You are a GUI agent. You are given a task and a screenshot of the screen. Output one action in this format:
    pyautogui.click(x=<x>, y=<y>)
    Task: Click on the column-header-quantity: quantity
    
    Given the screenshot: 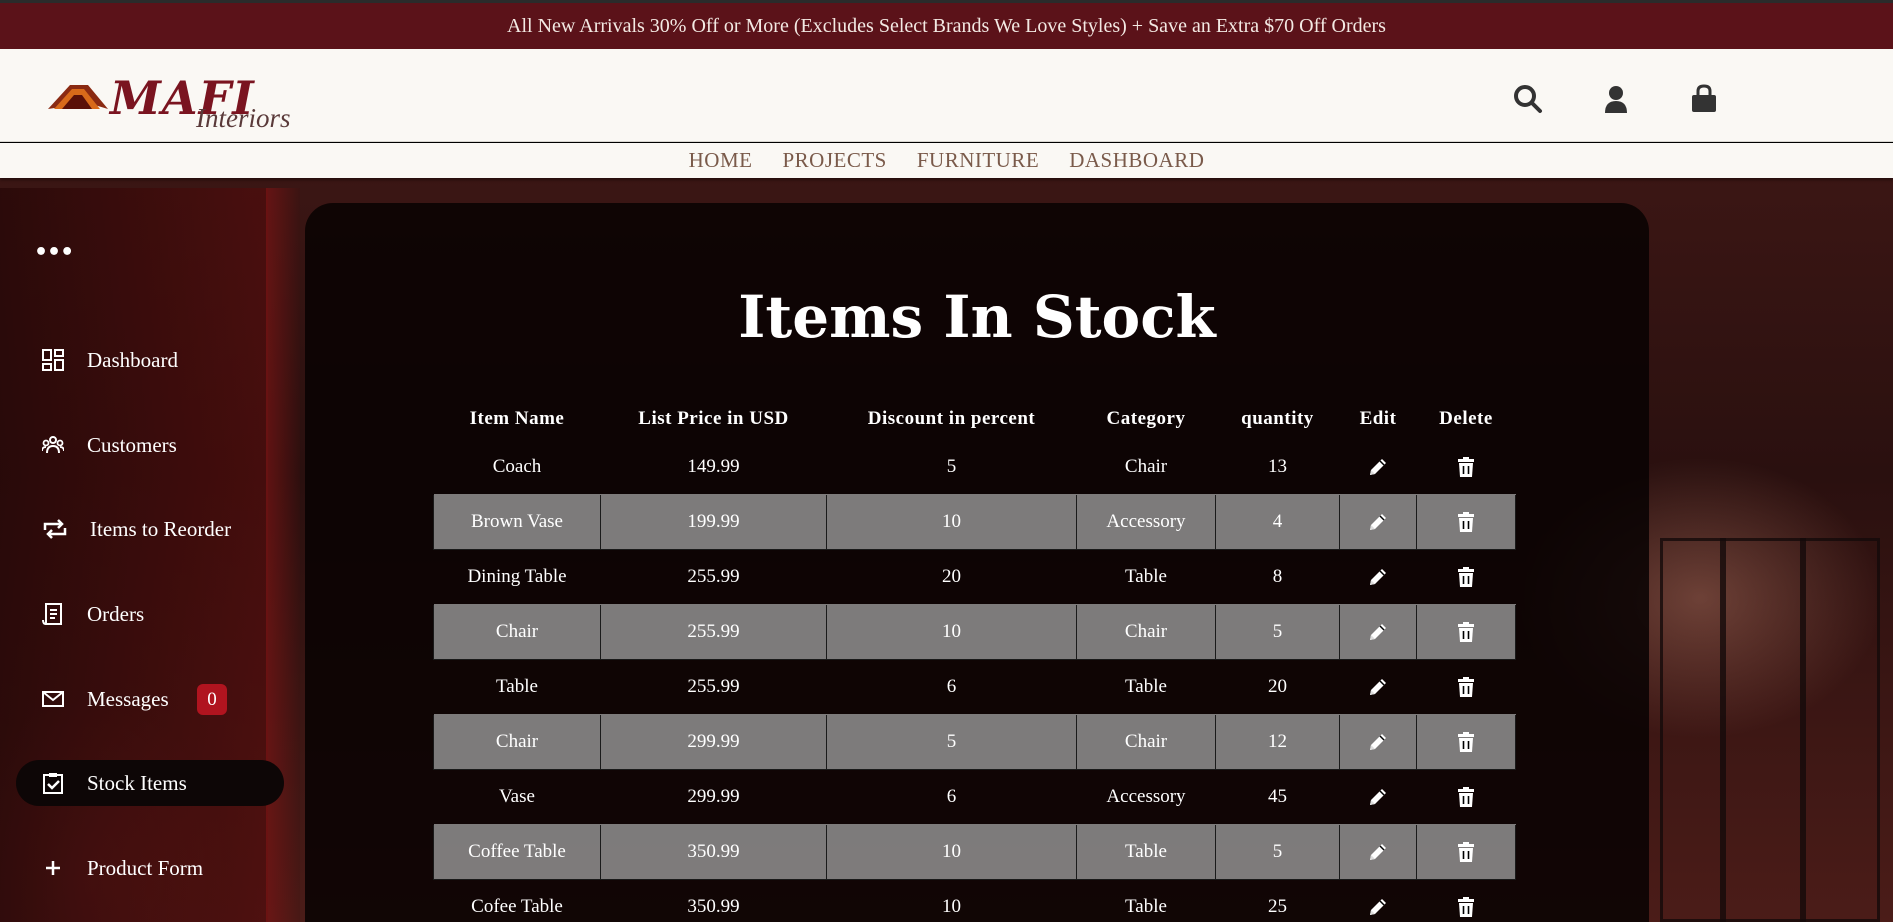 What is the action you would take?
    pyautogui.click(x=1278, y=419)
    